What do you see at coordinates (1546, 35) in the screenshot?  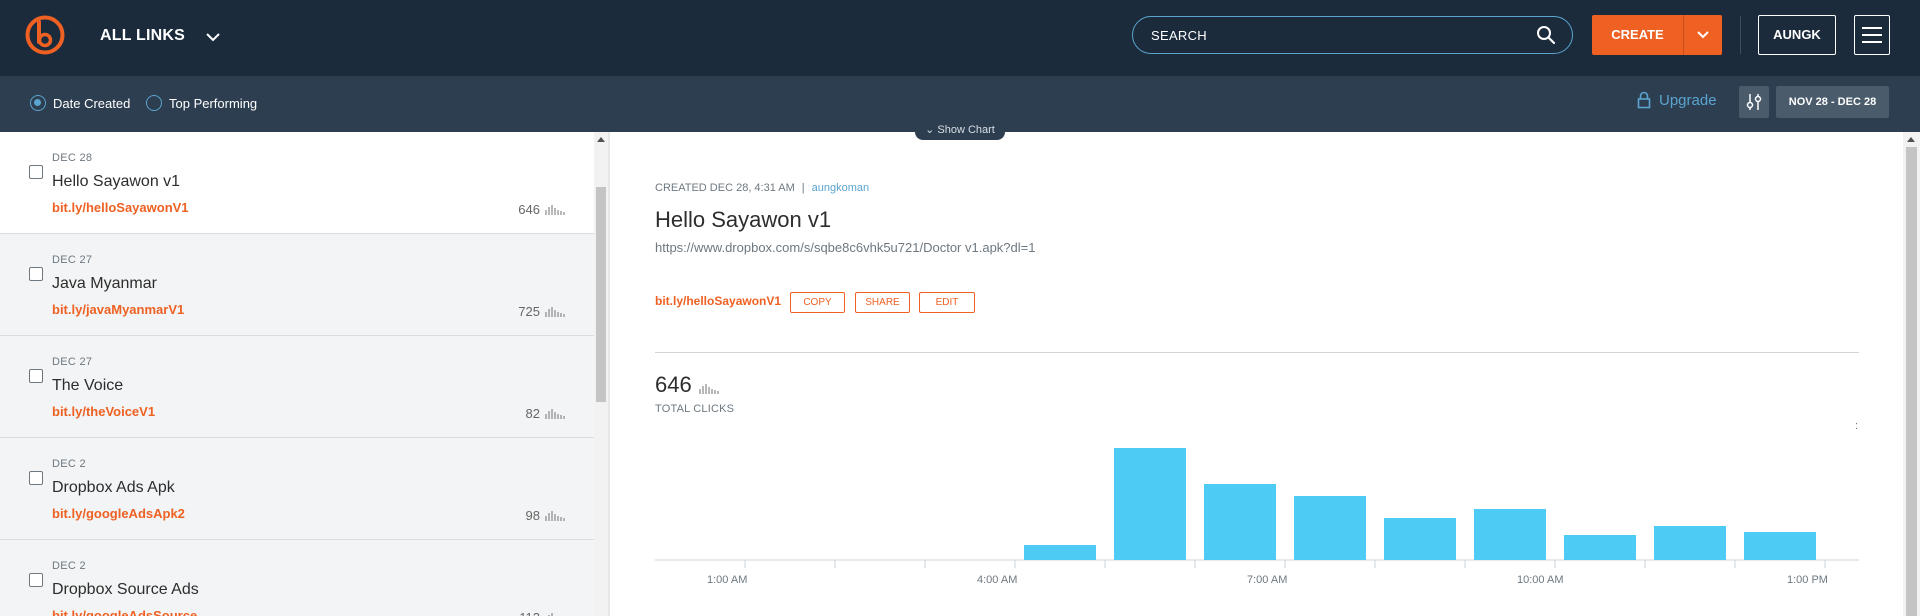 I see `search-icon` at bounding box center [1546, 35].